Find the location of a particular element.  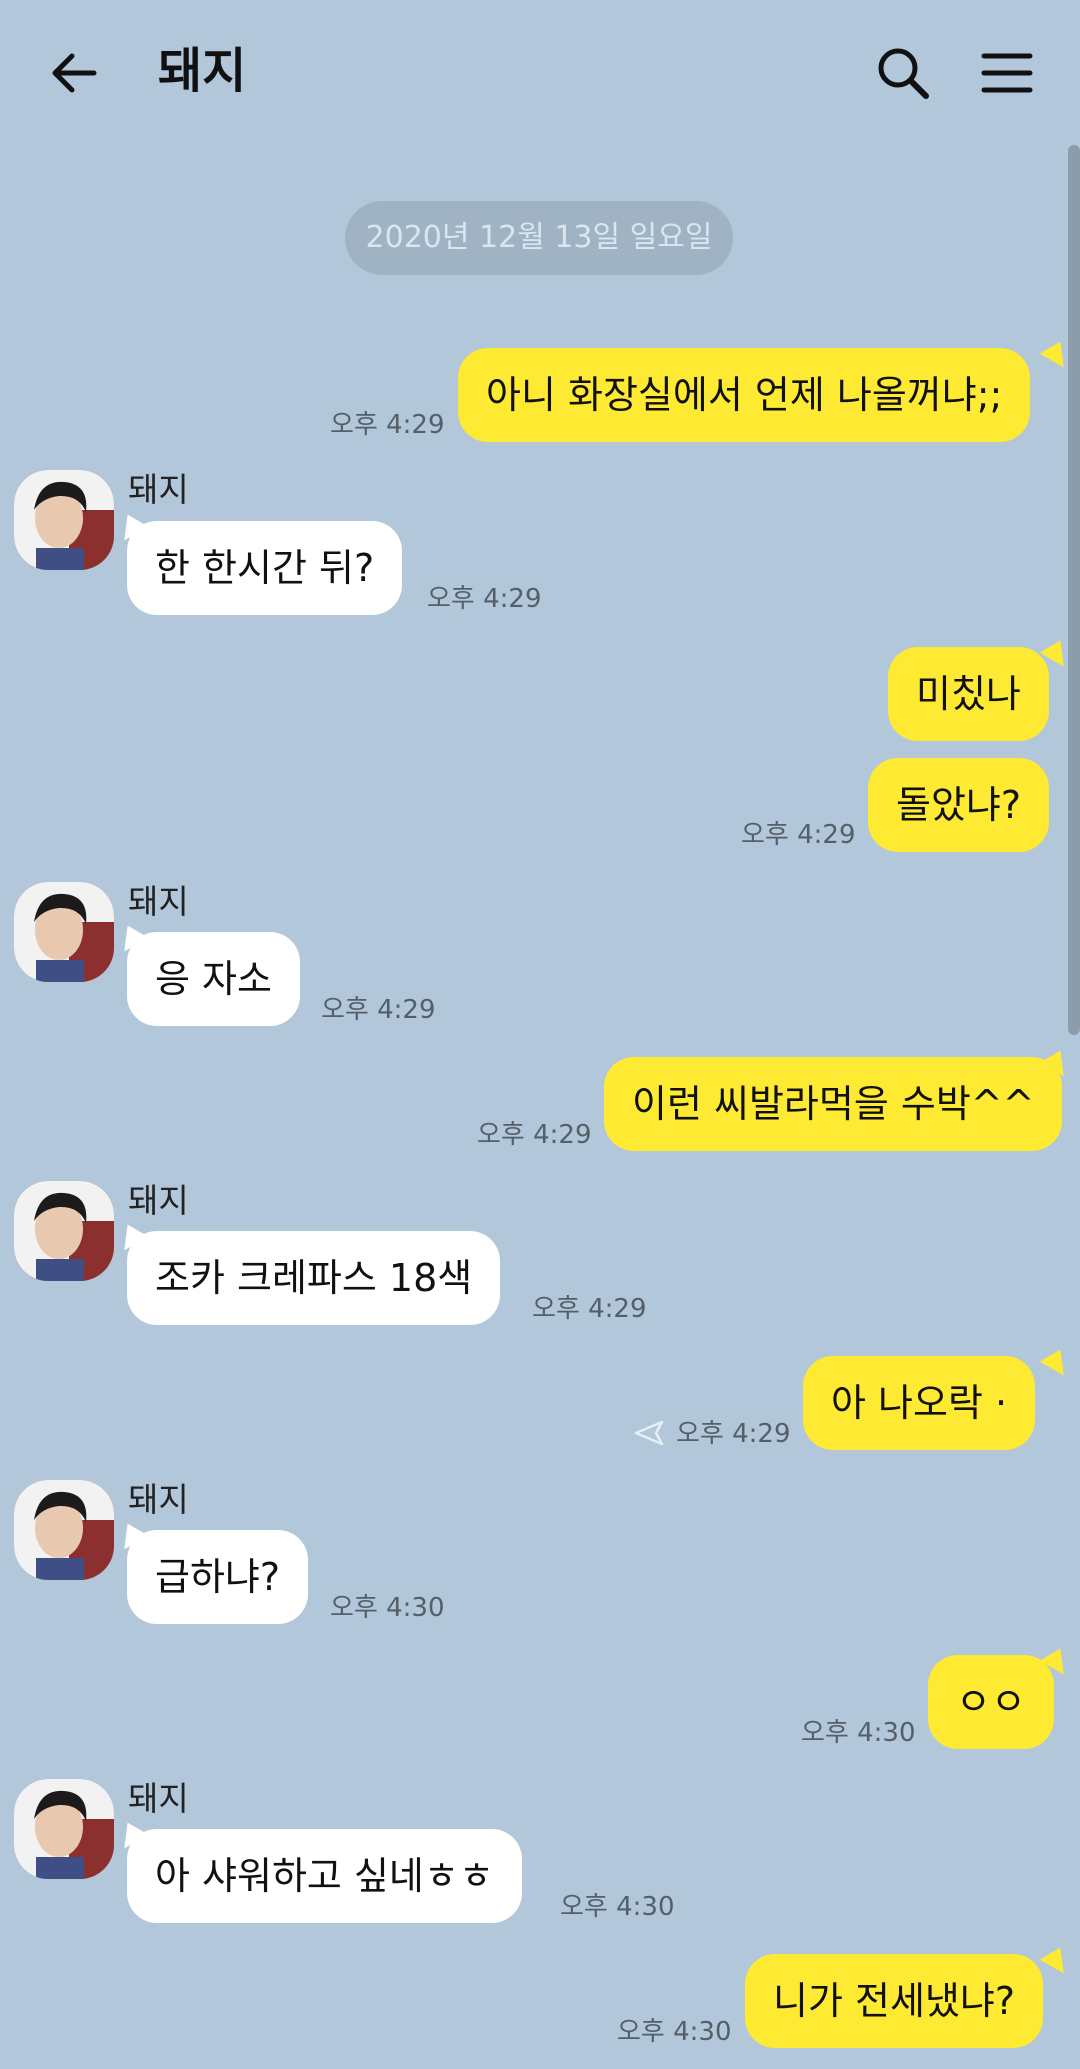

my-message-bubble: 돌았냐? is located at coordinates (959, 805).